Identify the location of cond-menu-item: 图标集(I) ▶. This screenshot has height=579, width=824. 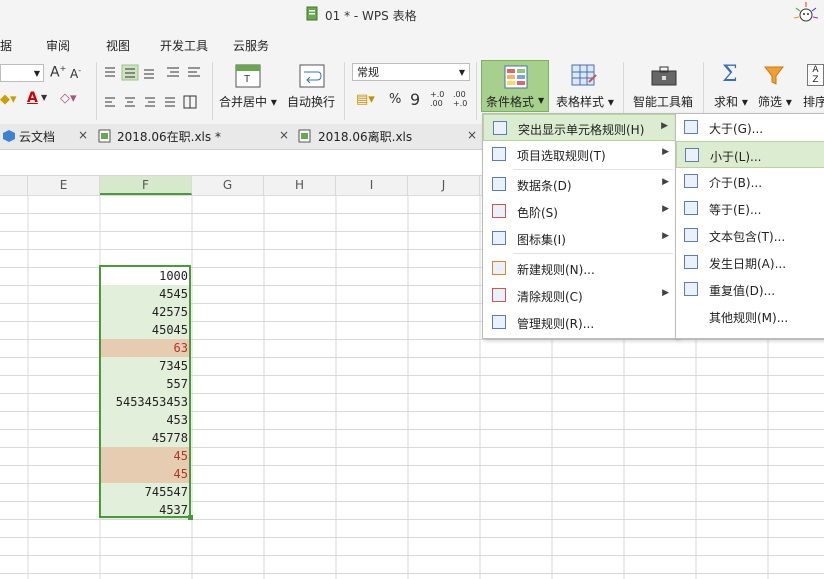
(580, 238).